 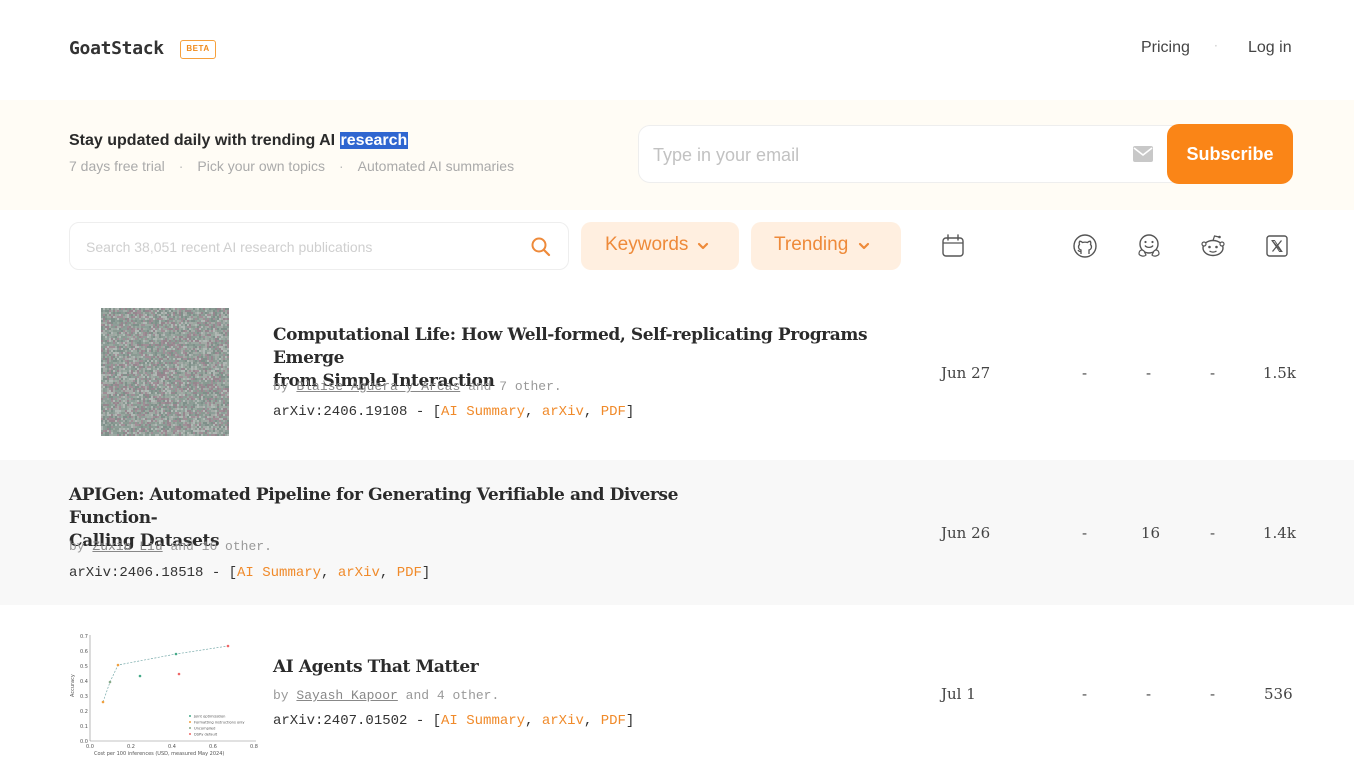 I want to click on keywords-dropdown: Keywords, so click(x=660, y=246).